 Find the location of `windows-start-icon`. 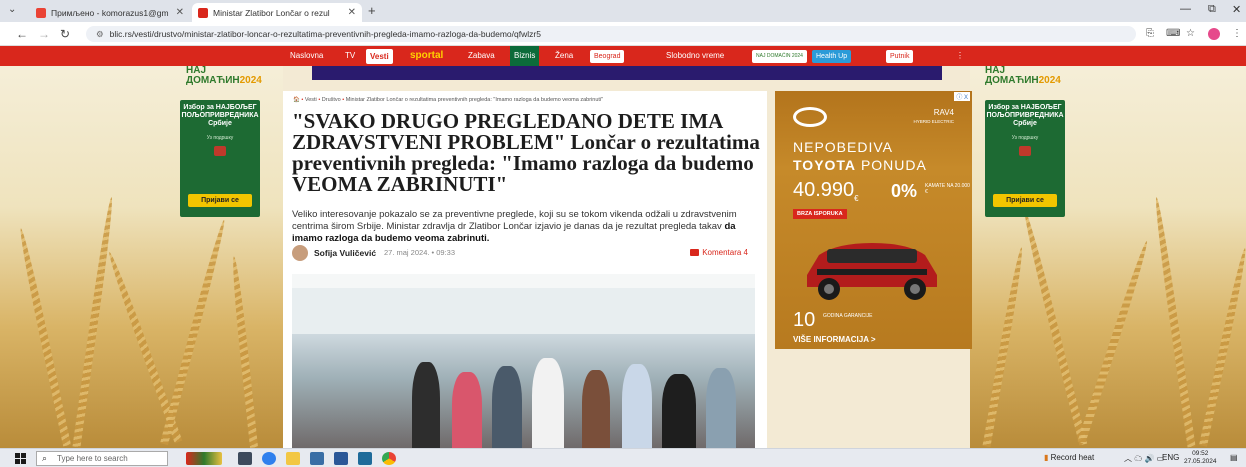

windows-start-icon is located at coordinates (20, 458).